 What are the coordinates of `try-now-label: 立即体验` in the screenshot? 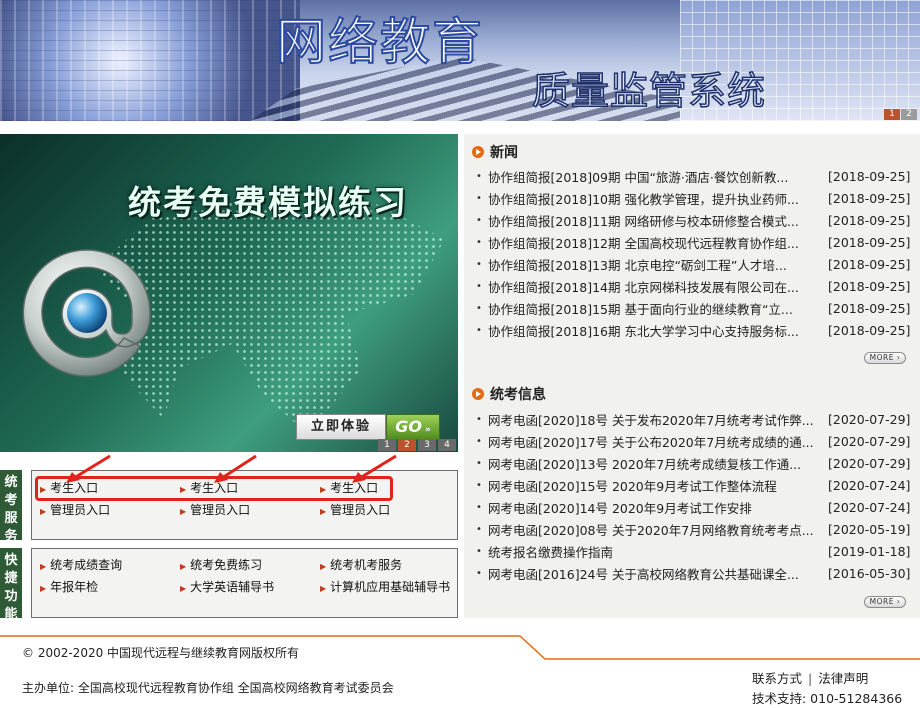 It's located at (341, 427).